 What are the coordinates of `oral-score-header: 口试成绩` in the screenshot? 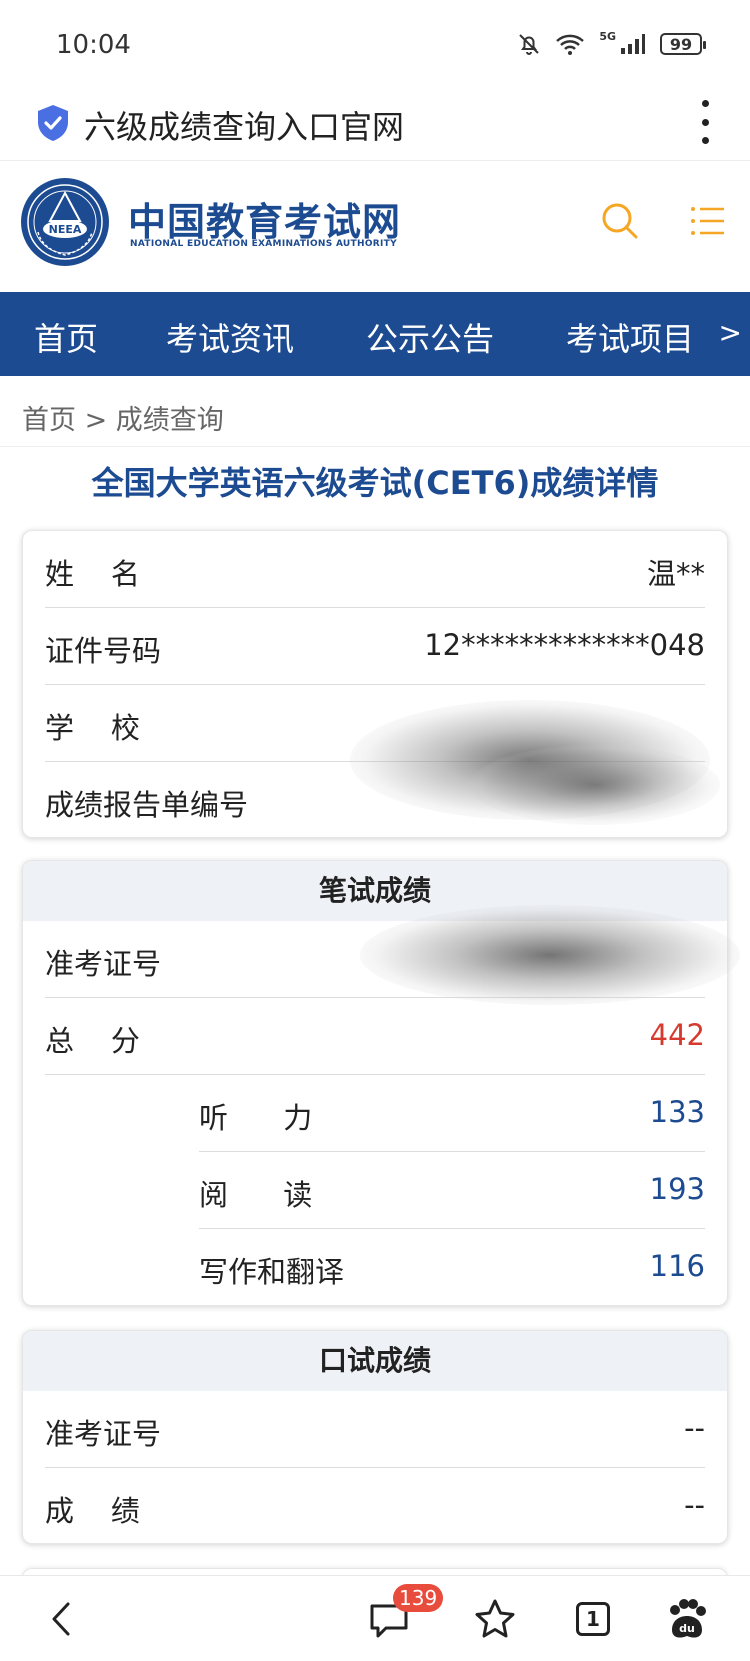 It's located at (375, 1361).